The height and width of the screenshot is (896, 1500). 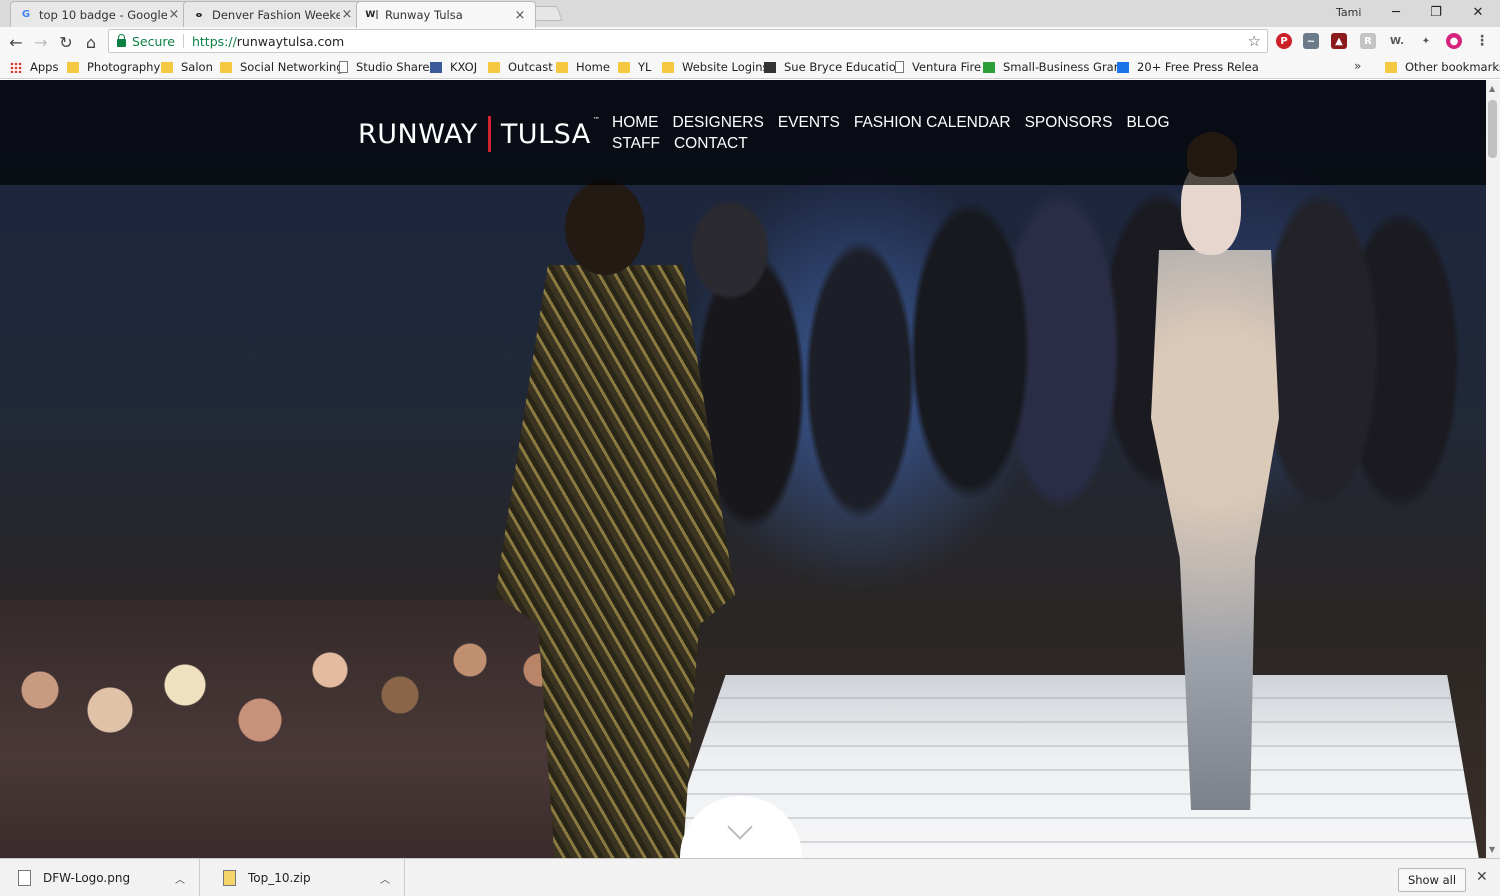 What do you see at coordinates (273, 14) in the screenshot?
I see `tab-denver-fashion: ⴰ Denver Fashion Weekend ×` at bounding box center [273, 14].